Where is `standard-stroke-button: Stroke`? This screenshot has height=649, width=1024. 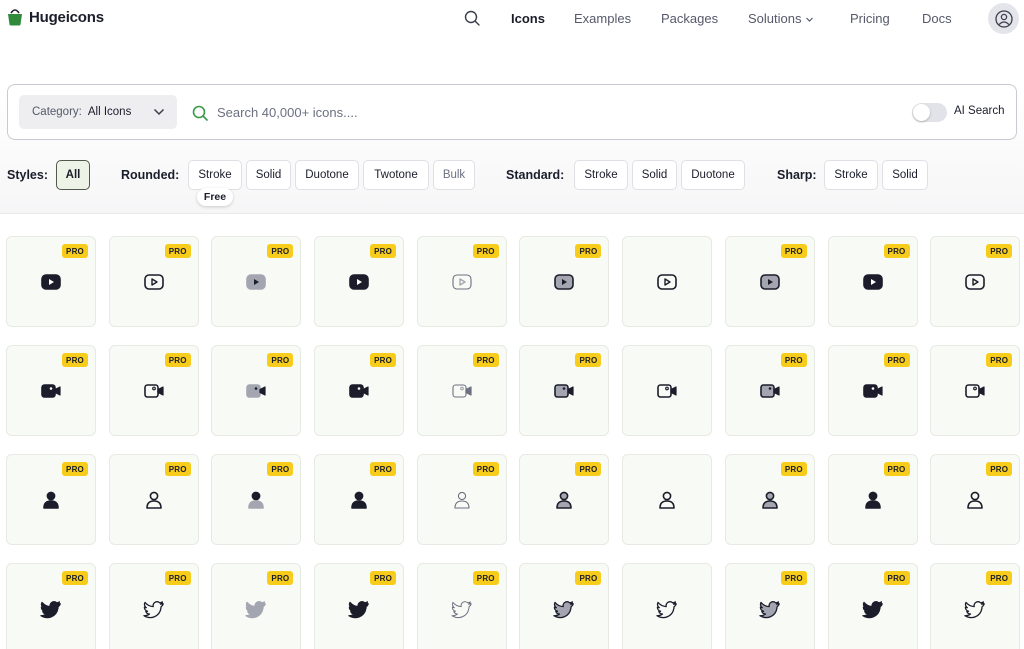
standard-stroke-button: Stroke is located at coordinates (601, 175).